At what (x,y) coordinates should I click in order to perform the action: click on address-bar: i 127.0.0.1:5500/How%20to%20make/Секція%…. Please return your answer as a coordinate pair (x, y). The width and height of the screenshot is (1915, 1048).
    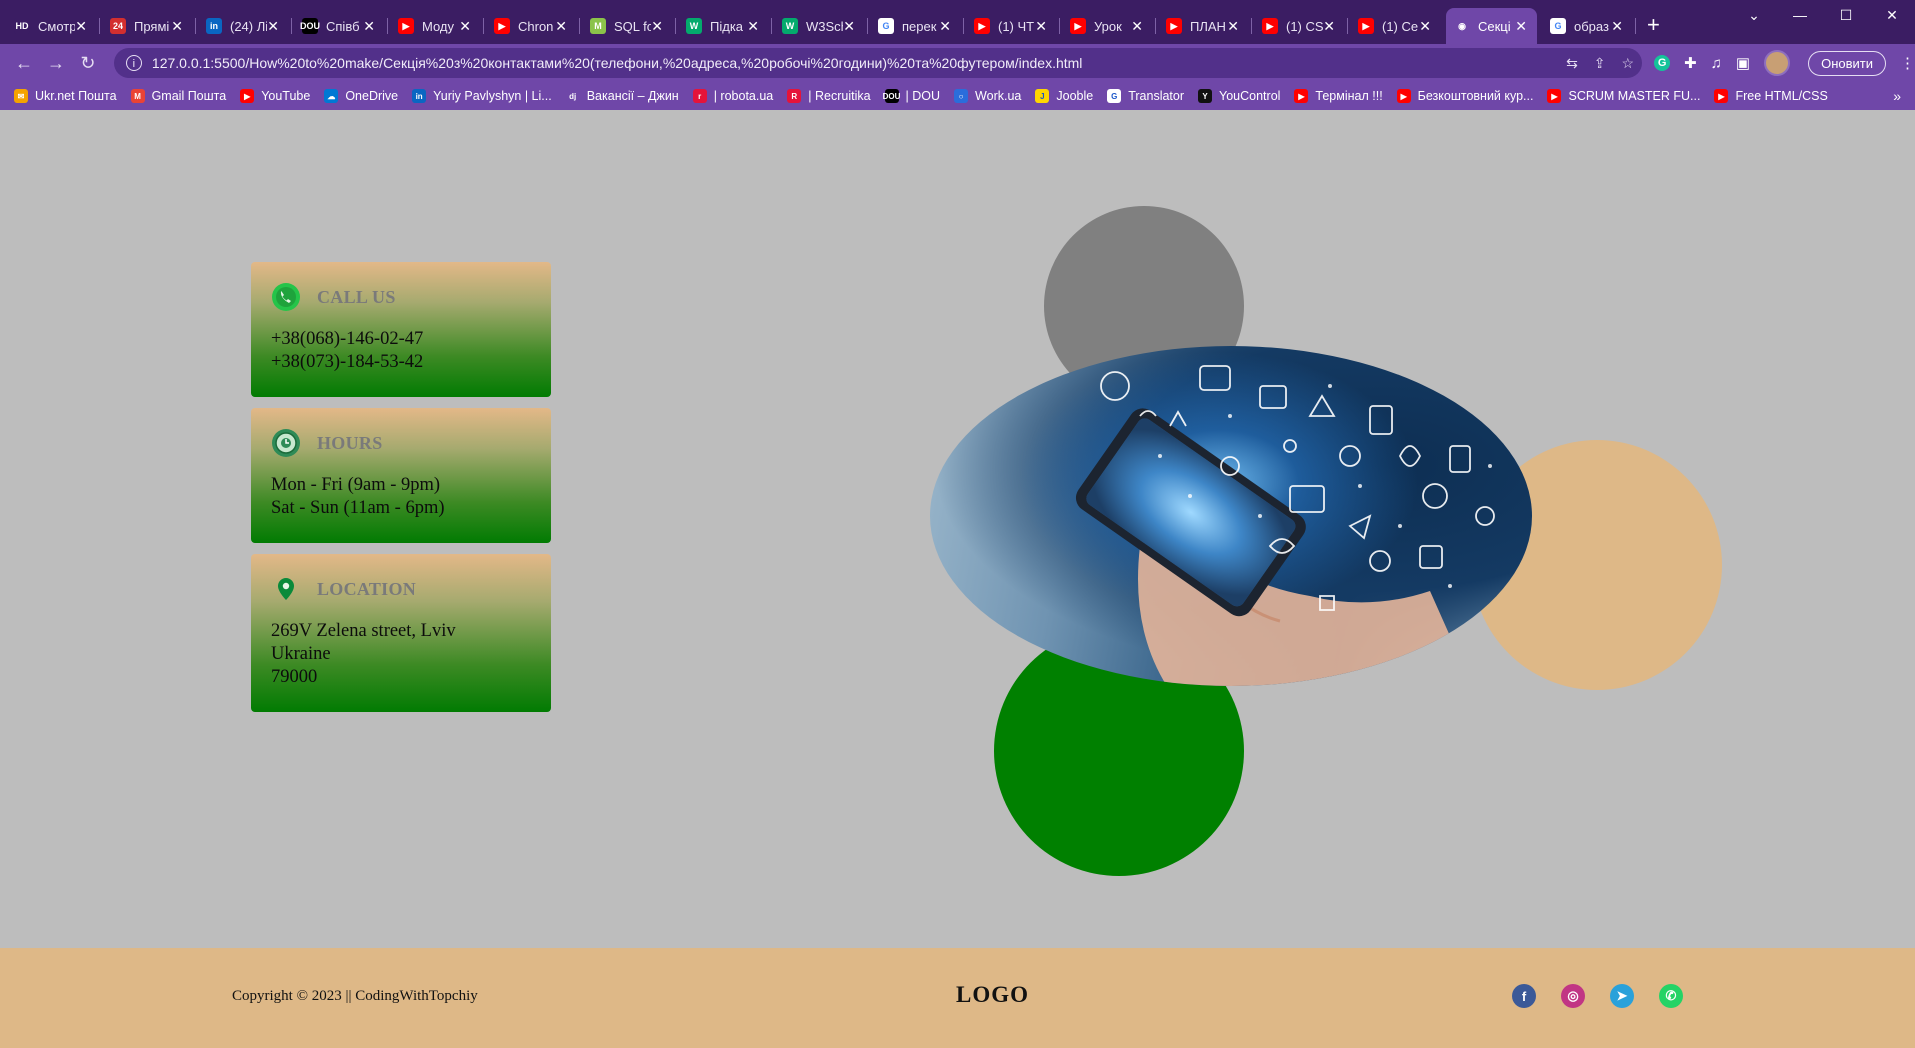
    Looking at the image, I should click on (878, 63).